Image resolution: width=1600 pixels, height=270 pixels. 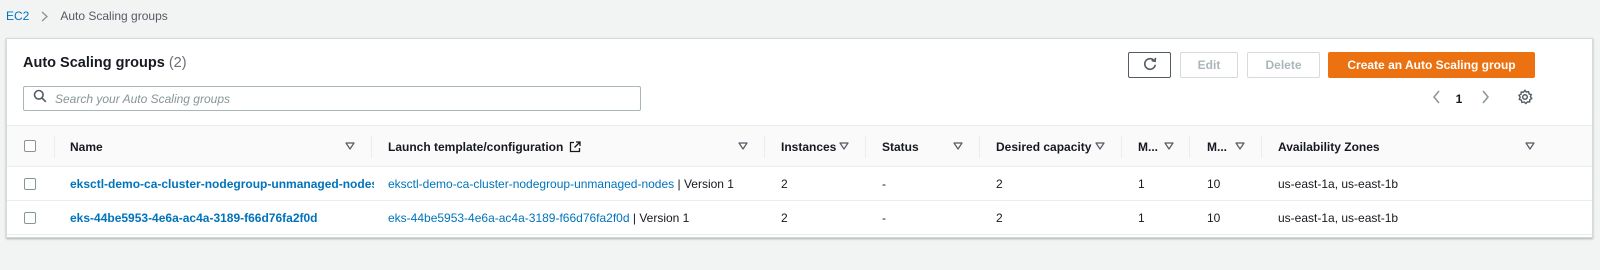 I want to click on search-box, so click(x=332, y=98).